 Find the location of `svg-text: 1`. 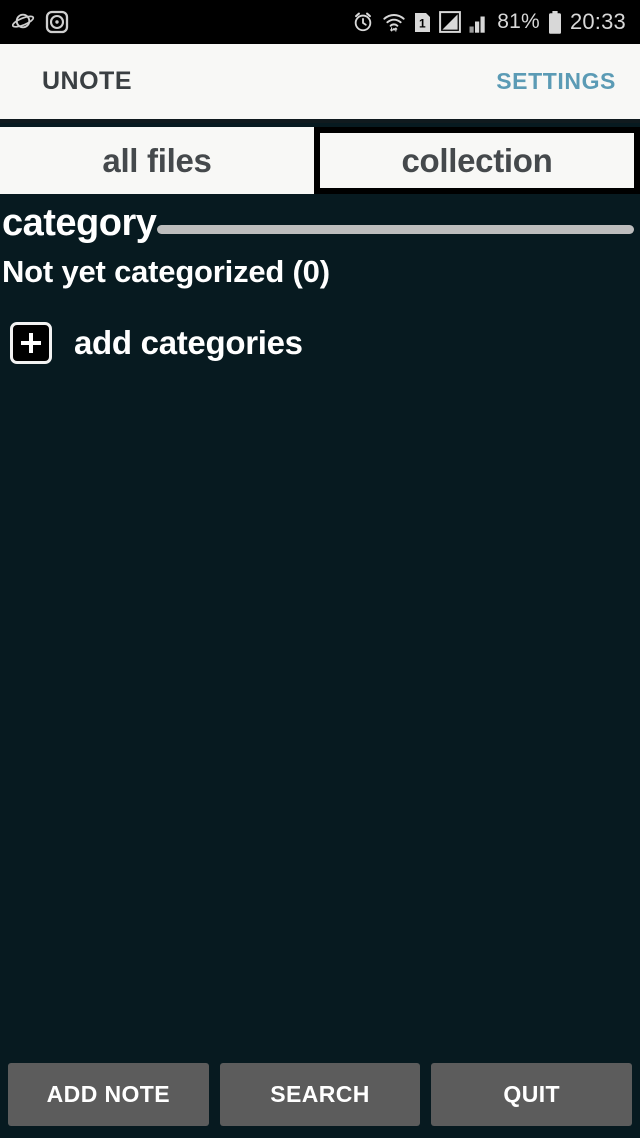

svg-text: 1 is located at coordinates (422, 23).